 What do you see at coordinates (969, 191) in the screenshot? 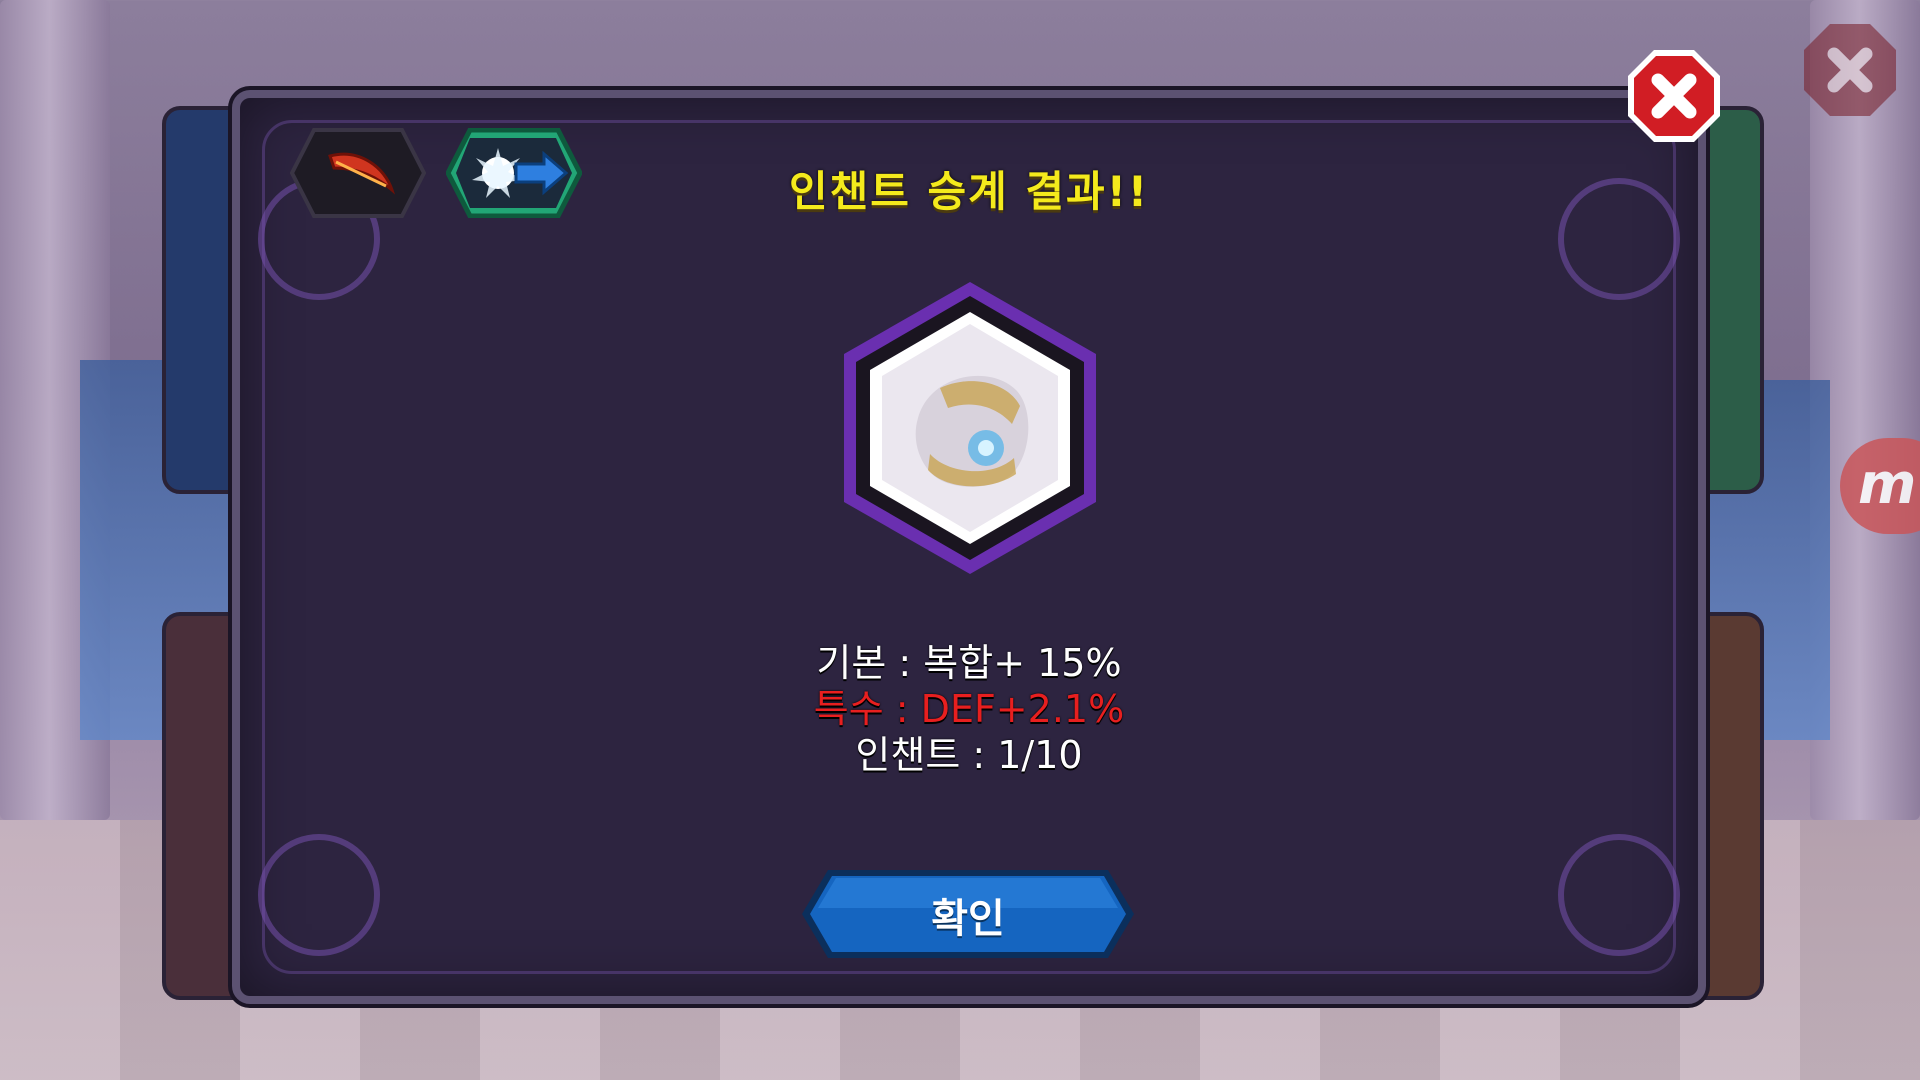
I see `dialog-title: 인챈트 승계 결과!!` at bounding box center [969, 191].